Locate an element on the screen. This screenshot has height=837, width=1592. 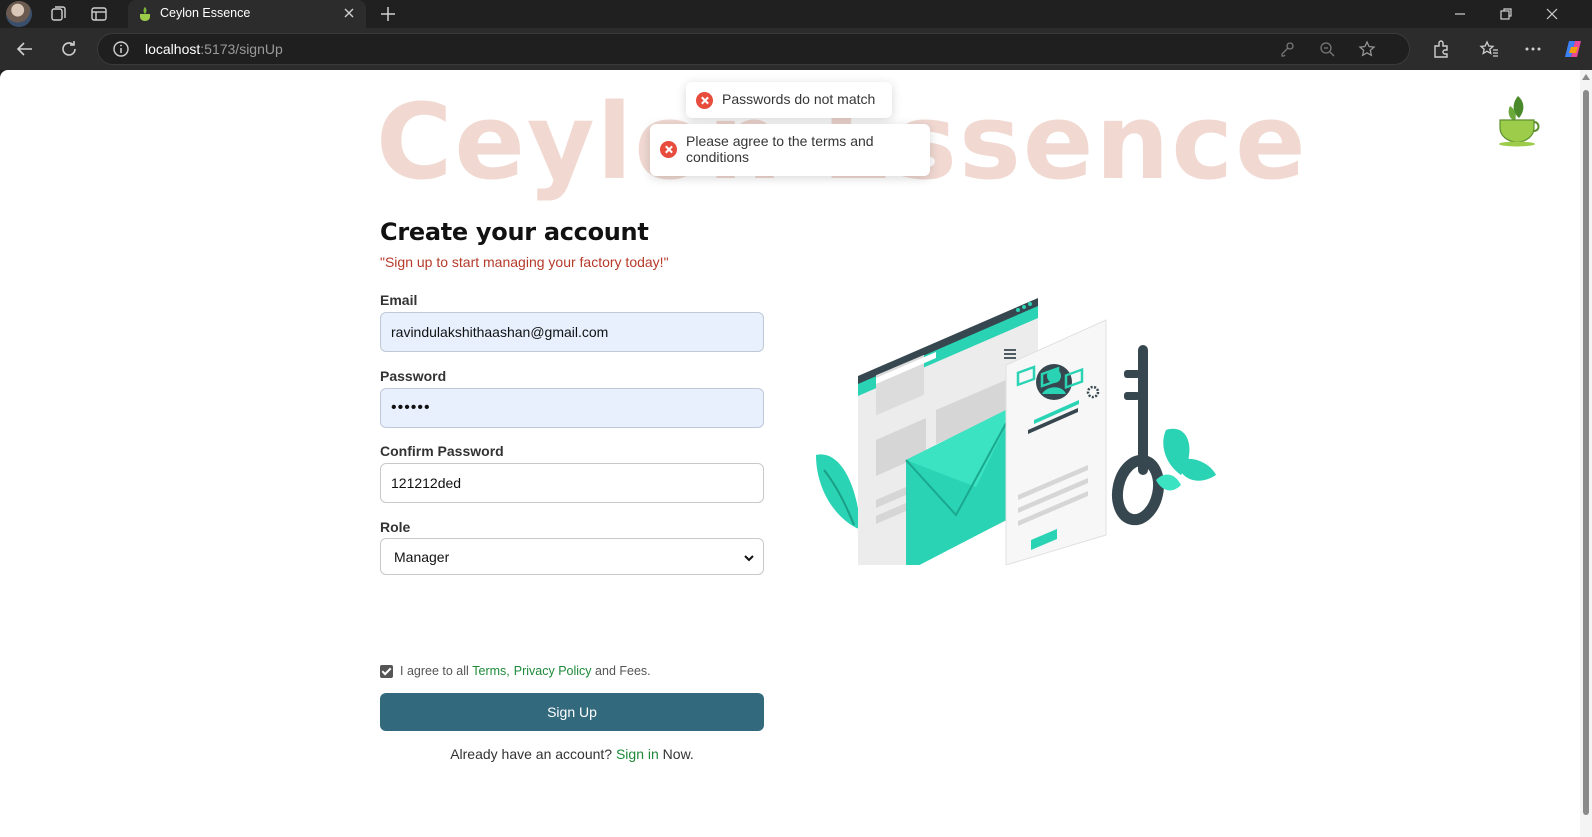
tea-cup-logo-icon is located at coordinates (1519, 121).